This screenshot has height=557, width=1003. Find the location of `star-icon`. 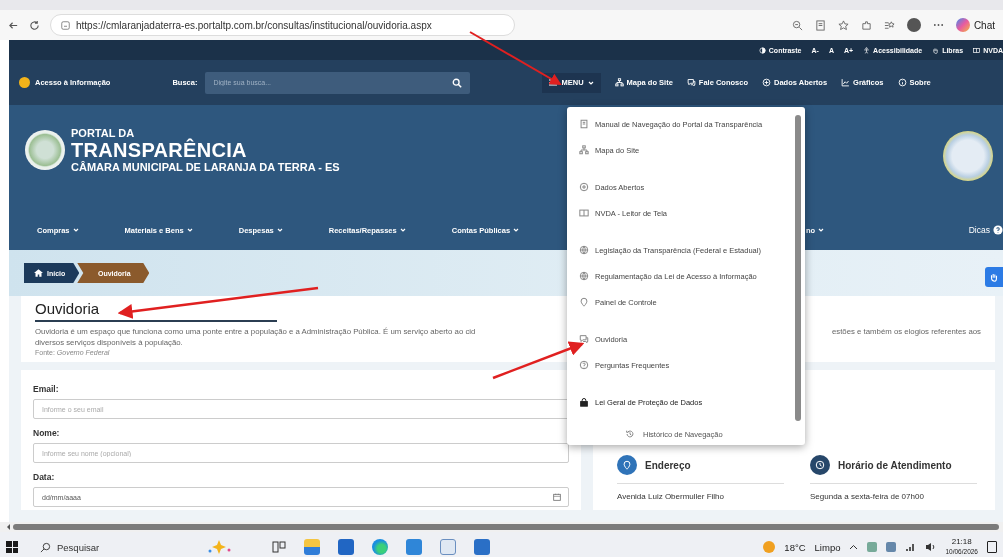

star-icon is located at coordinates (843, 25).